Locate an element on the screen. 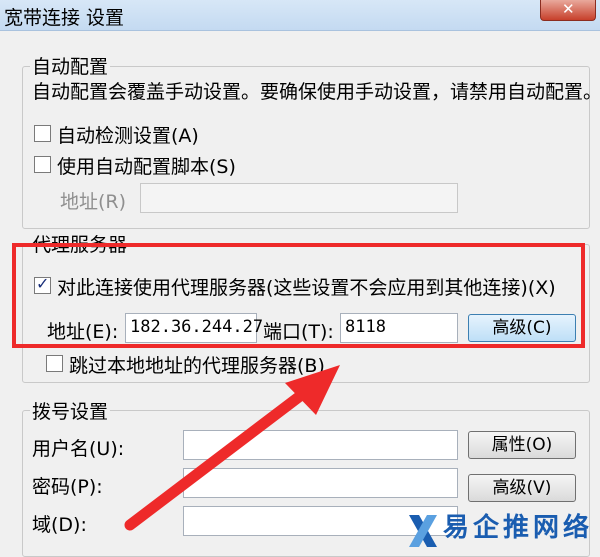  x-icon: ✕ is located at coordinates (568, 9).